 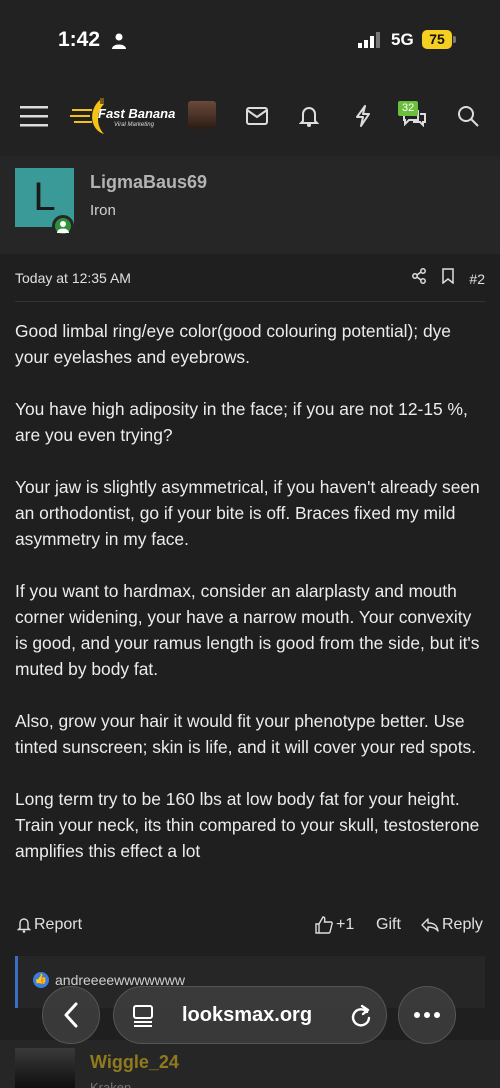 What do you see at coordinates (137, 113) in the screenshot?
I see `logo-text: Fast Banana` at bounding box center [137, 113].